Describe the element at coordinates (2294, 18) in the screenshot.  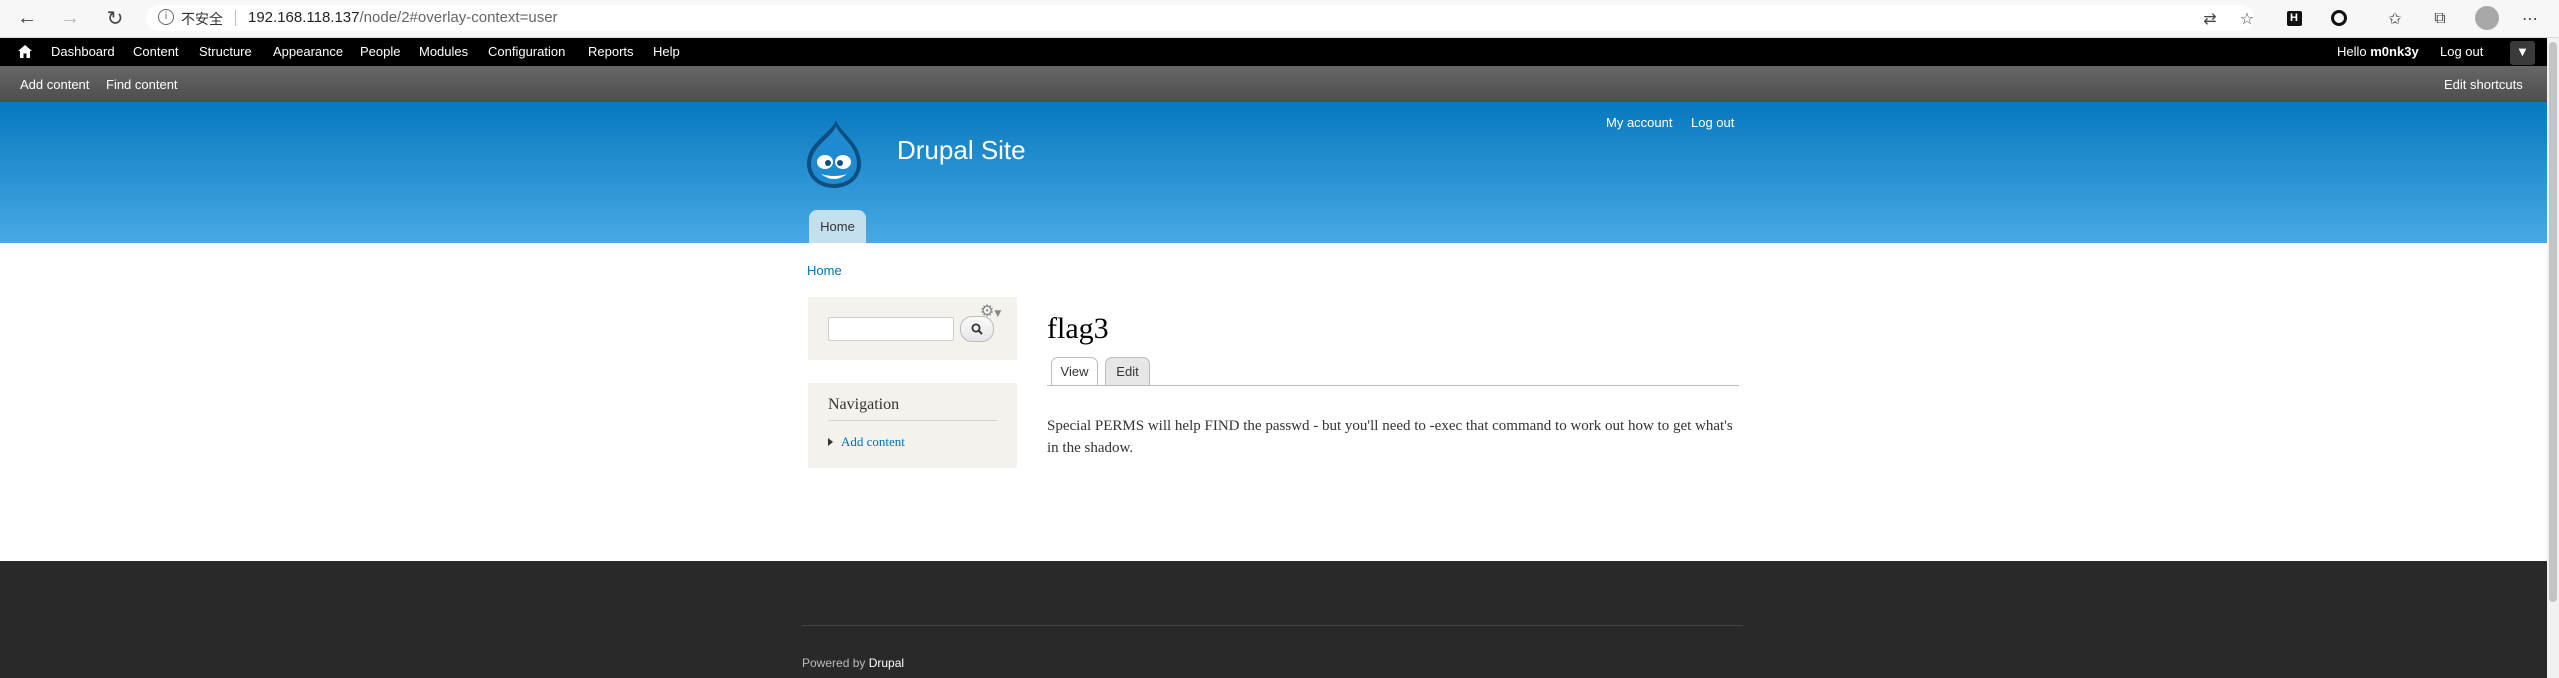
I see `extension-h-icon: H` at that location.